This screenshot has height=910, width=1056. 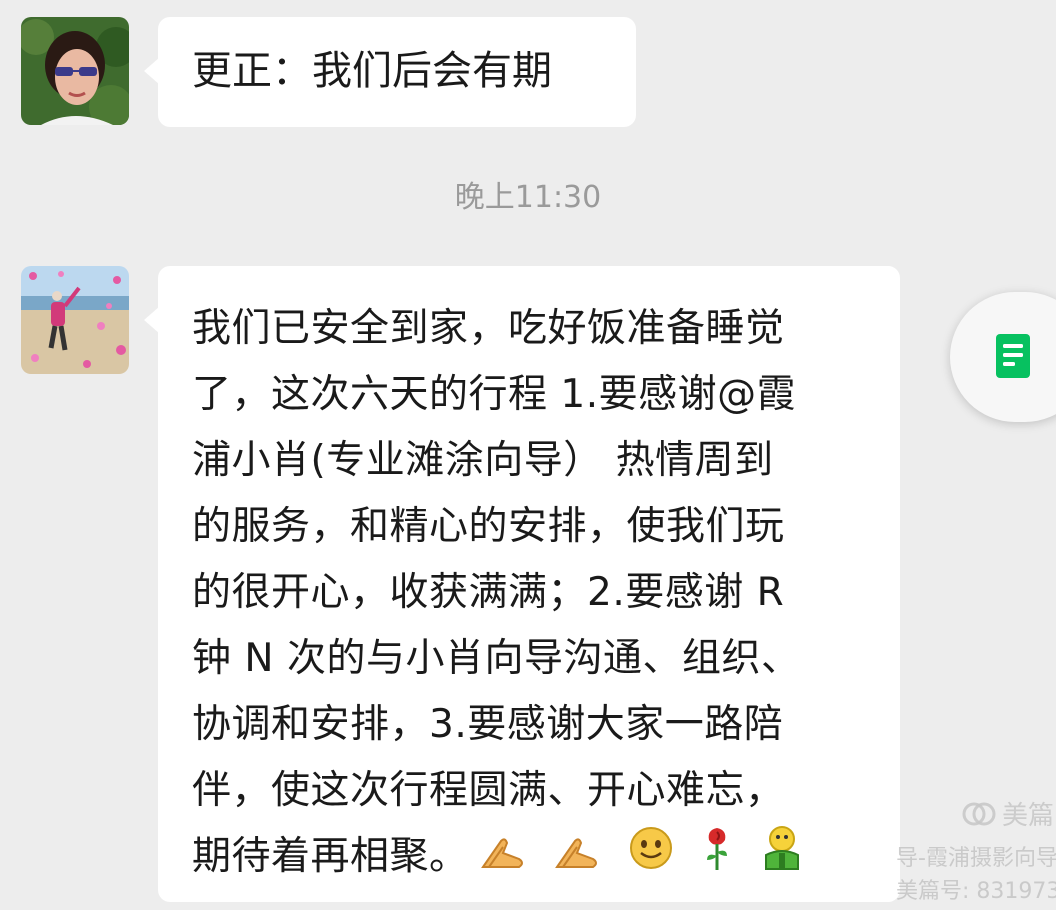 I want to click on message-text: 更正：我们后会有期, so click(x=372, y=71).